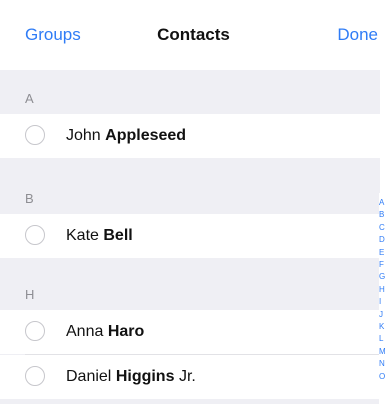 Image resolution: width=387 pixels, height=404 pixels. Describe the element at coordinates (89, 376) in the screenshot. I see `contact-first-name: Daniel` at that location.